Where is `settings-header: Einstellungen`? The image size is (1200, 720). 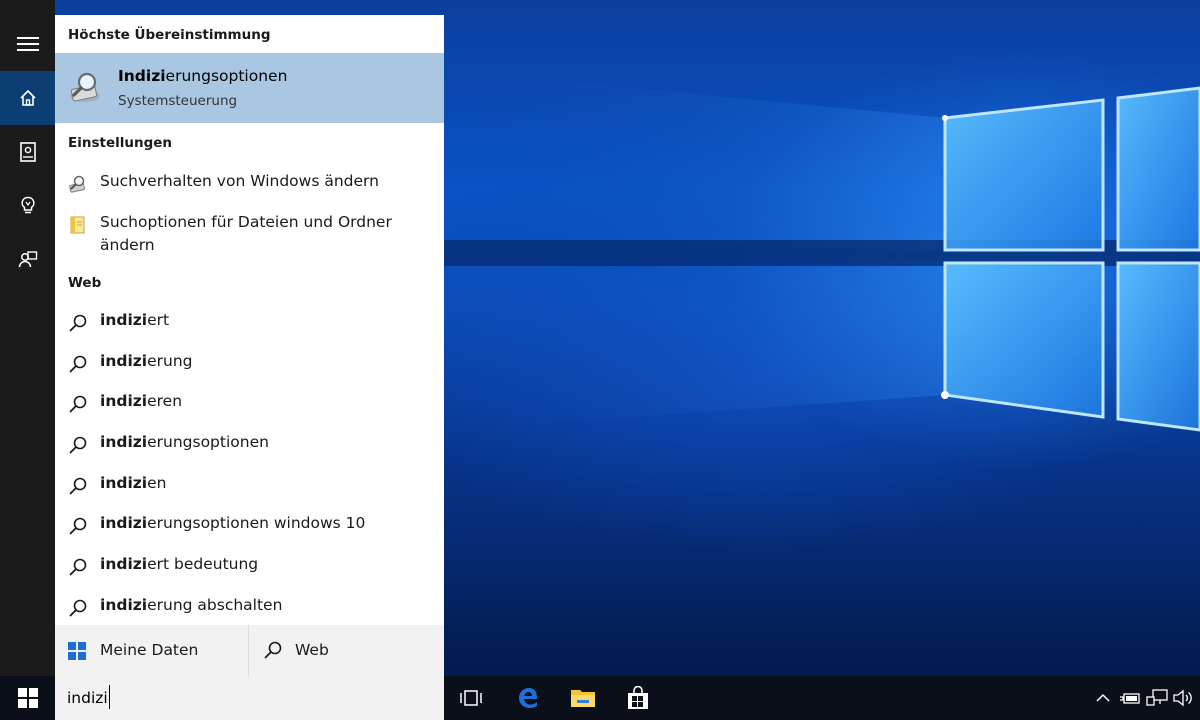 settings-header: Einstellungen is located at coordinates (120, 143).